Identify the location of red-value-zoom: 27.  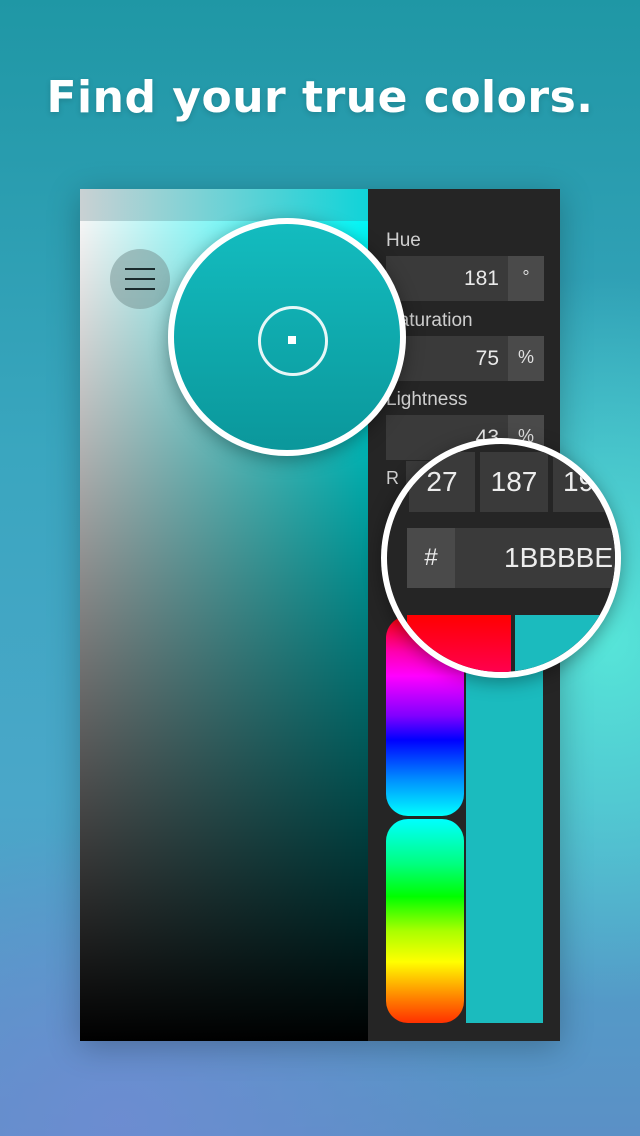
(442, 482).